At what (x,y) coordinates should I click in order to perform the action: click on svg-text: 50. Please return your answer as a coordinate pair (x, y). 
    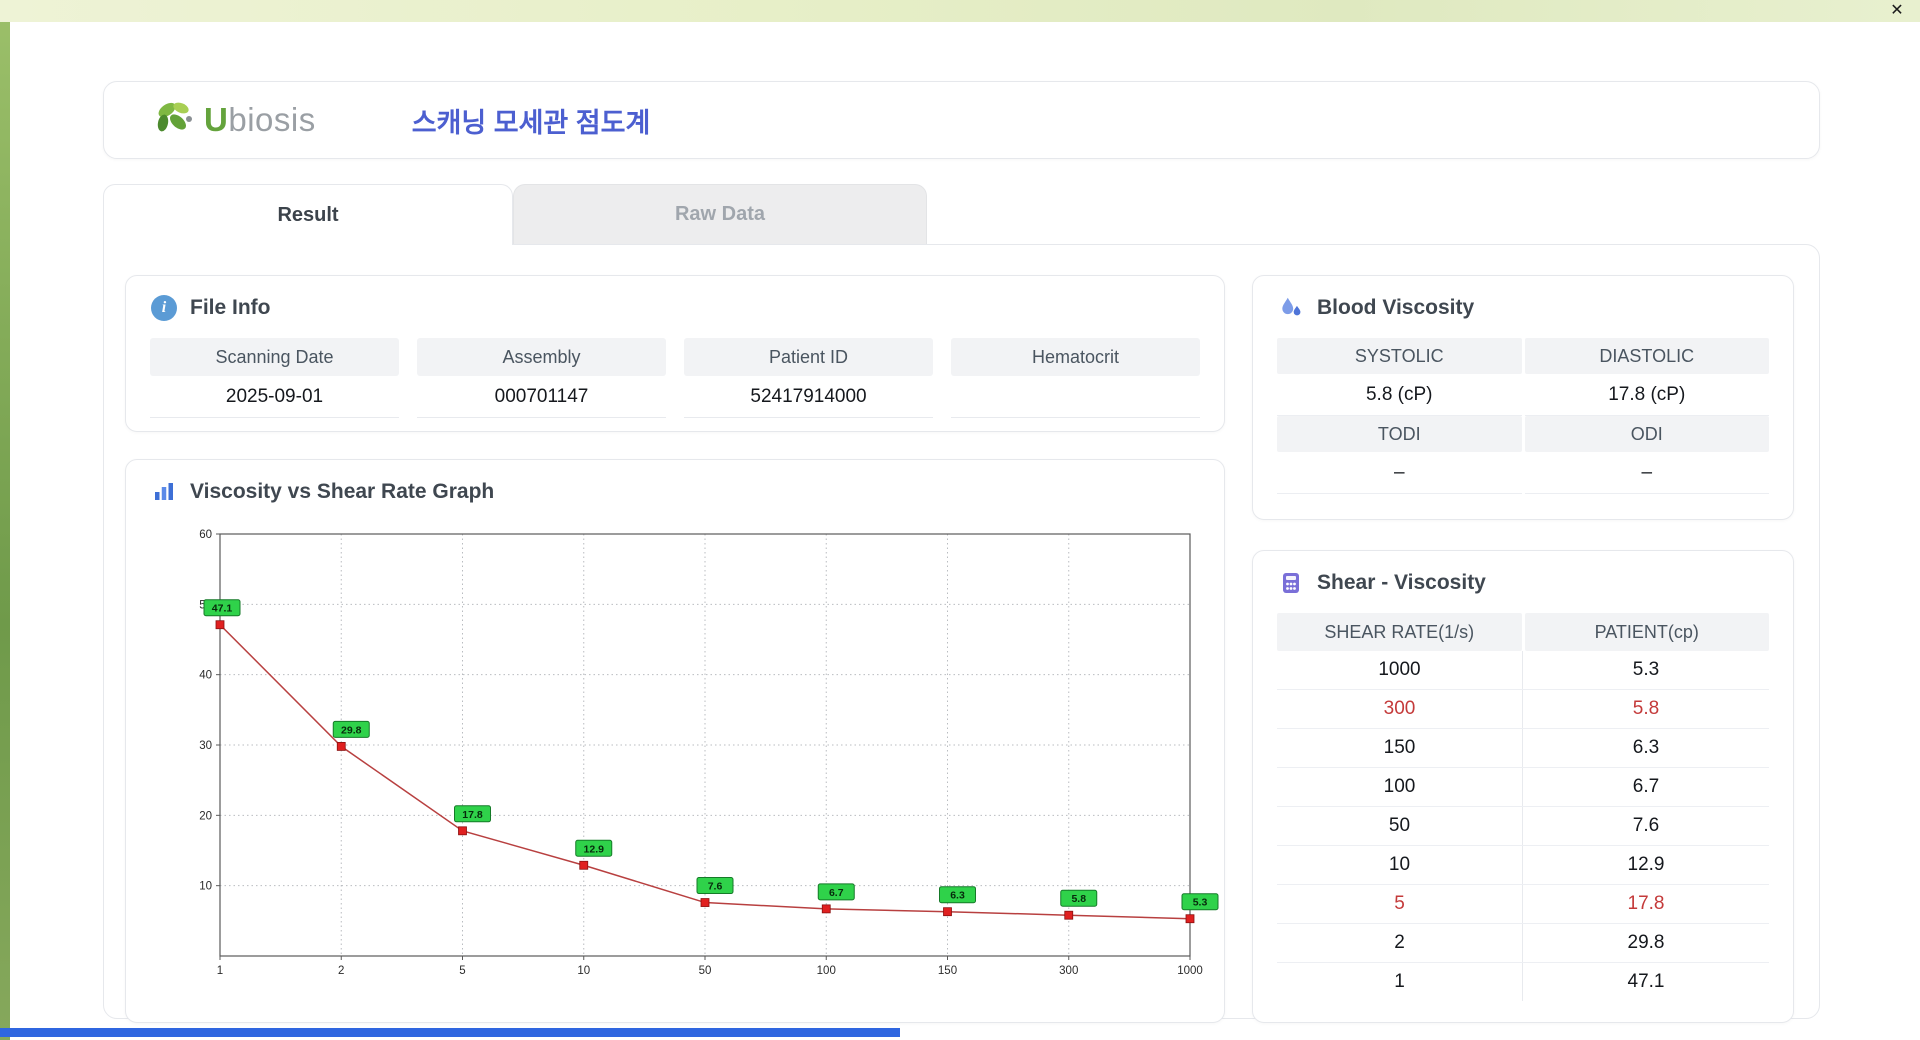
    Looking at the image, I should click on (705, 971).